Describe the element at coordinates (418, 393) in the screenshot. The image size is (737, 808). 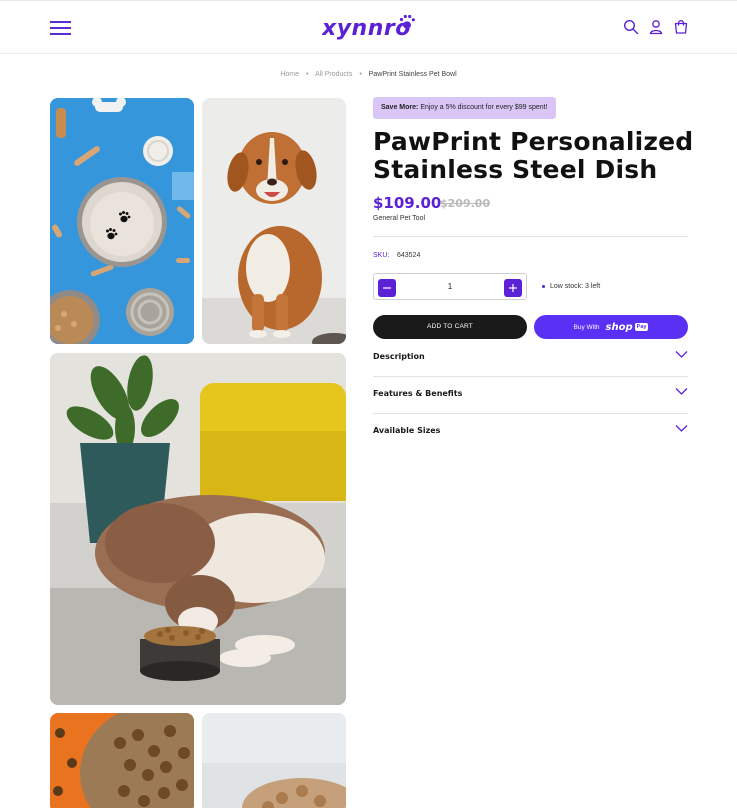
I see `accordion-label: Features & Benefits` at that location.